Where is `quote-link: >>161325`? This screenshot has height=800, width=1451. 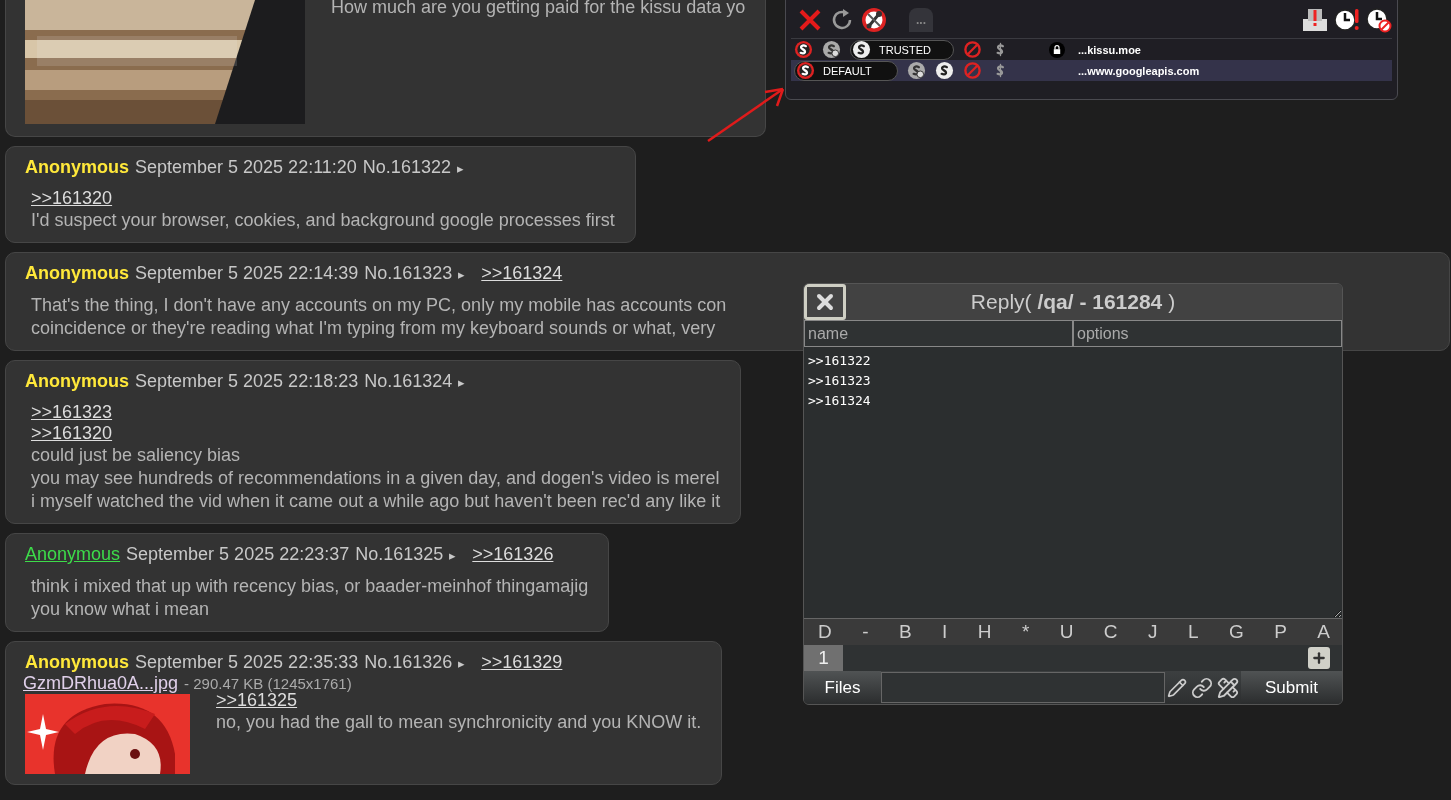
quote-link: >>161325 is located at coordinates (257, 700).